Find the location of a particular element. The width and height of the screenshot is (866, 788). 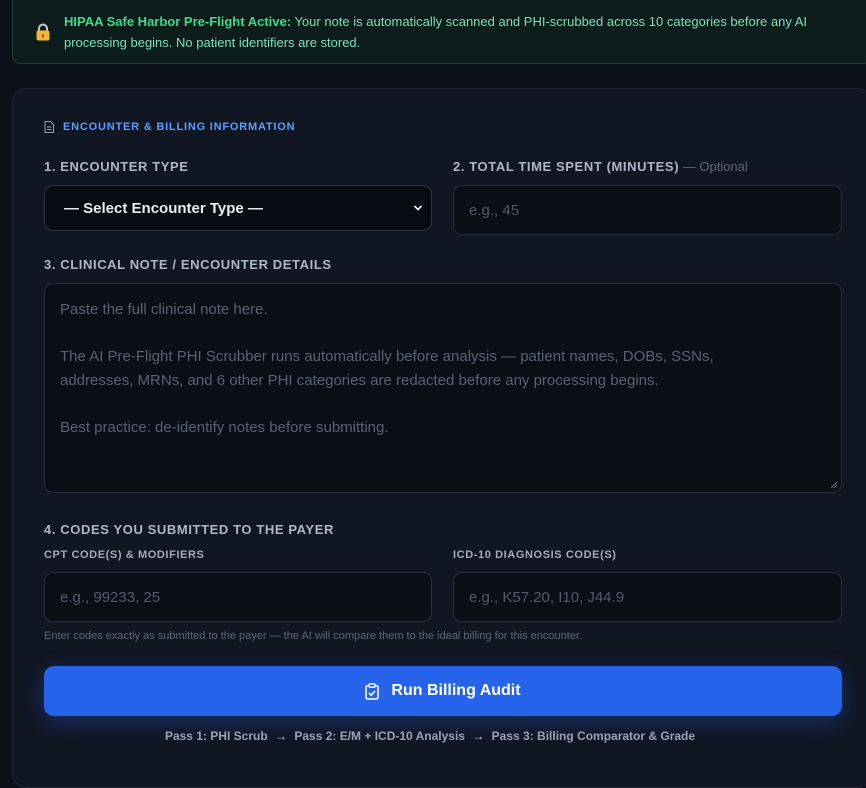

run-billing-audit-label: Run Billing Audit is located at coordinates (456, 690).